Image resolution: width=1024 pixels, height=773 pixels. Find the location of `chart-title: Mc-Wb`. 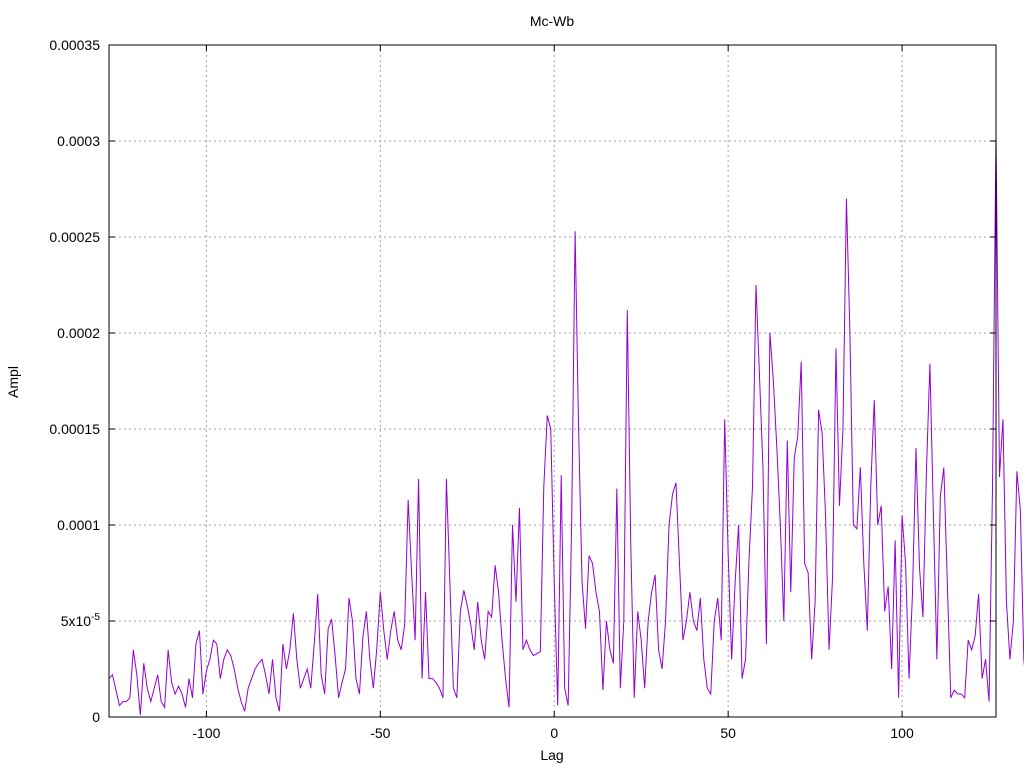

chart-title: Mc-Wb is located at coordinates (552, 21).